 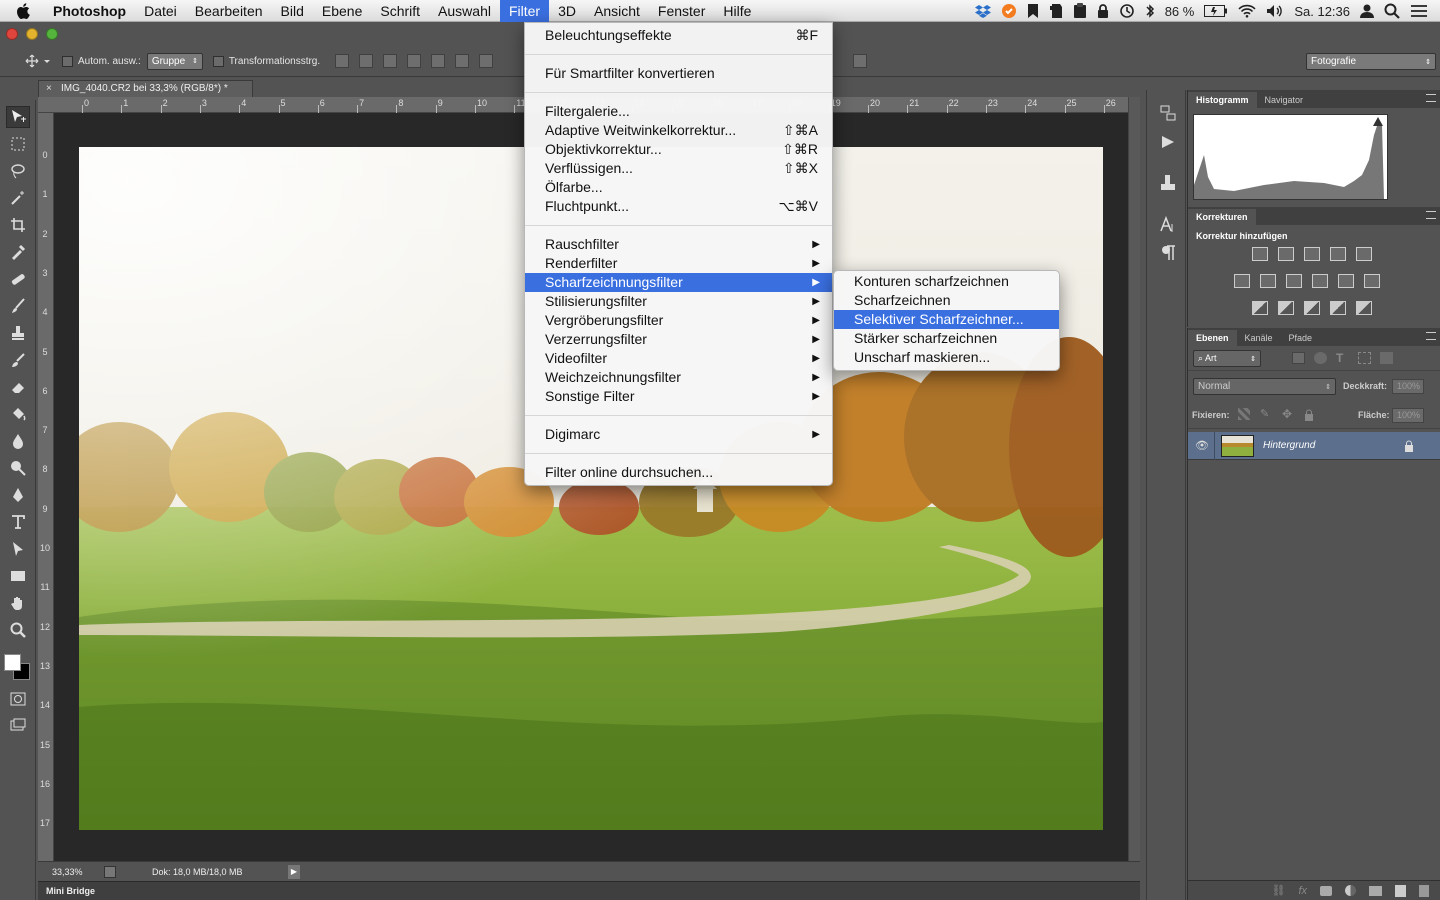 I want to click on menu-item-fluchtpunkt: Fluchtpunkt... ⌥⌘V, so click(x=678, y=206).